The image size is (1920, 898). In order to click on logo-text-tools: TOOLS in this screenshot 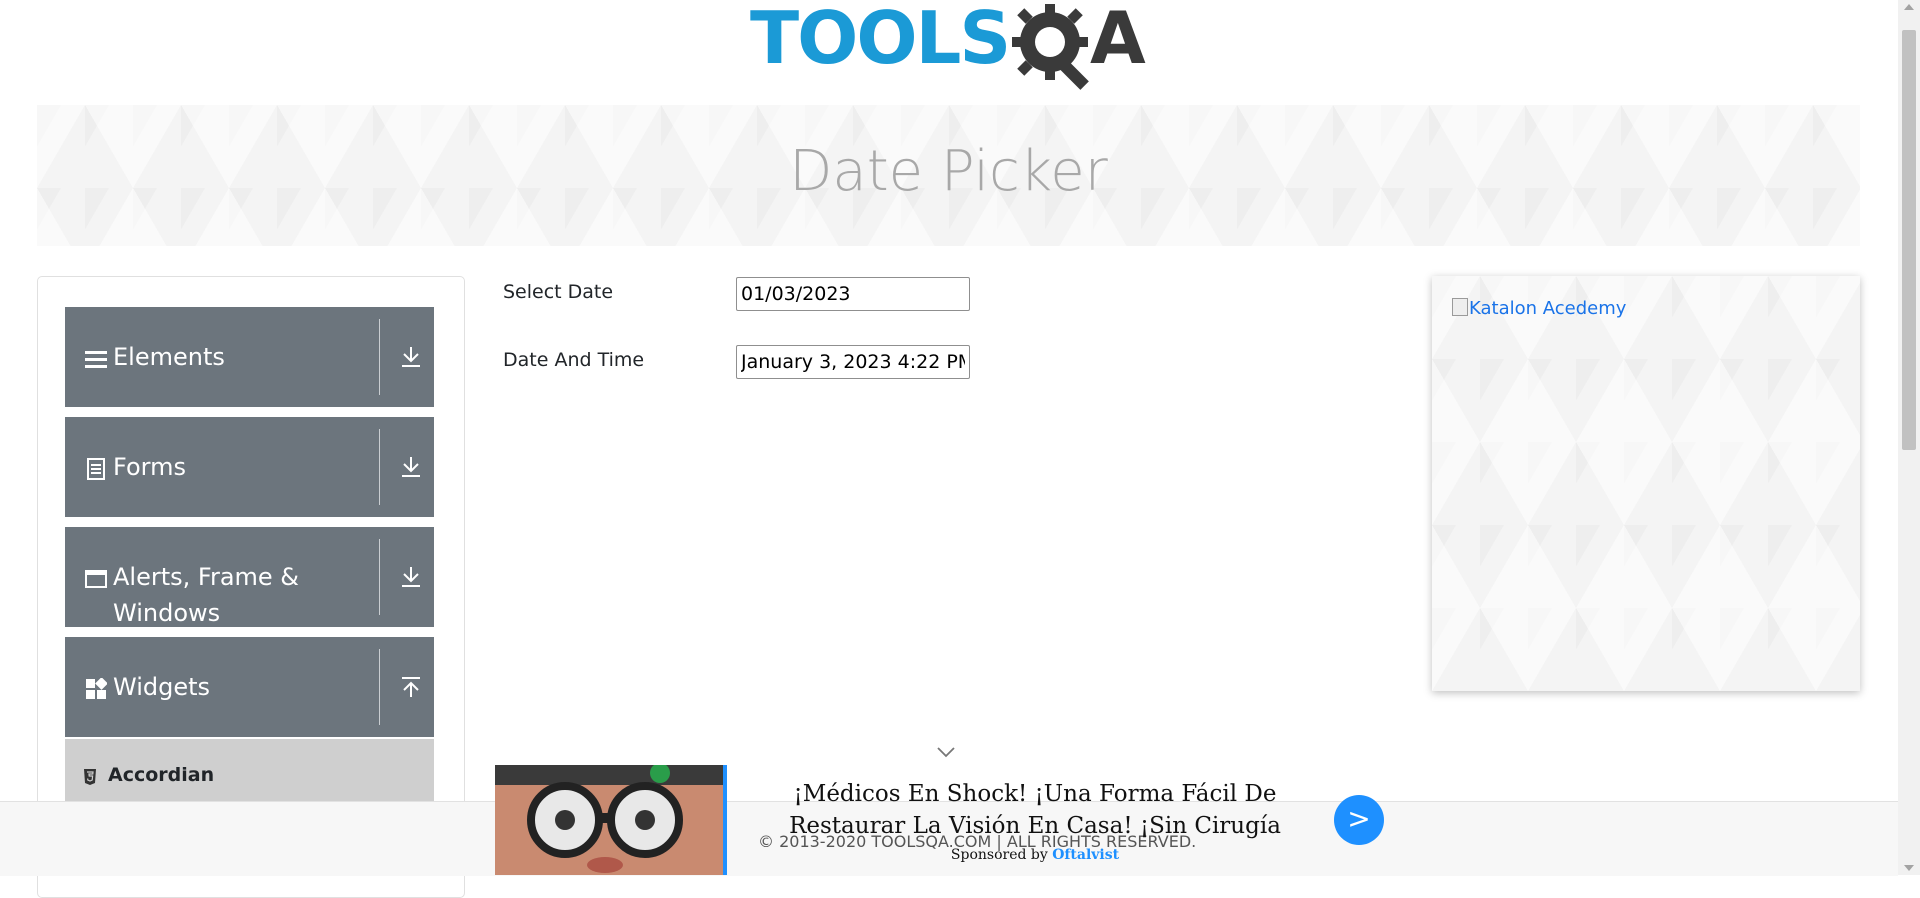, I will do `click(880, 40)`.